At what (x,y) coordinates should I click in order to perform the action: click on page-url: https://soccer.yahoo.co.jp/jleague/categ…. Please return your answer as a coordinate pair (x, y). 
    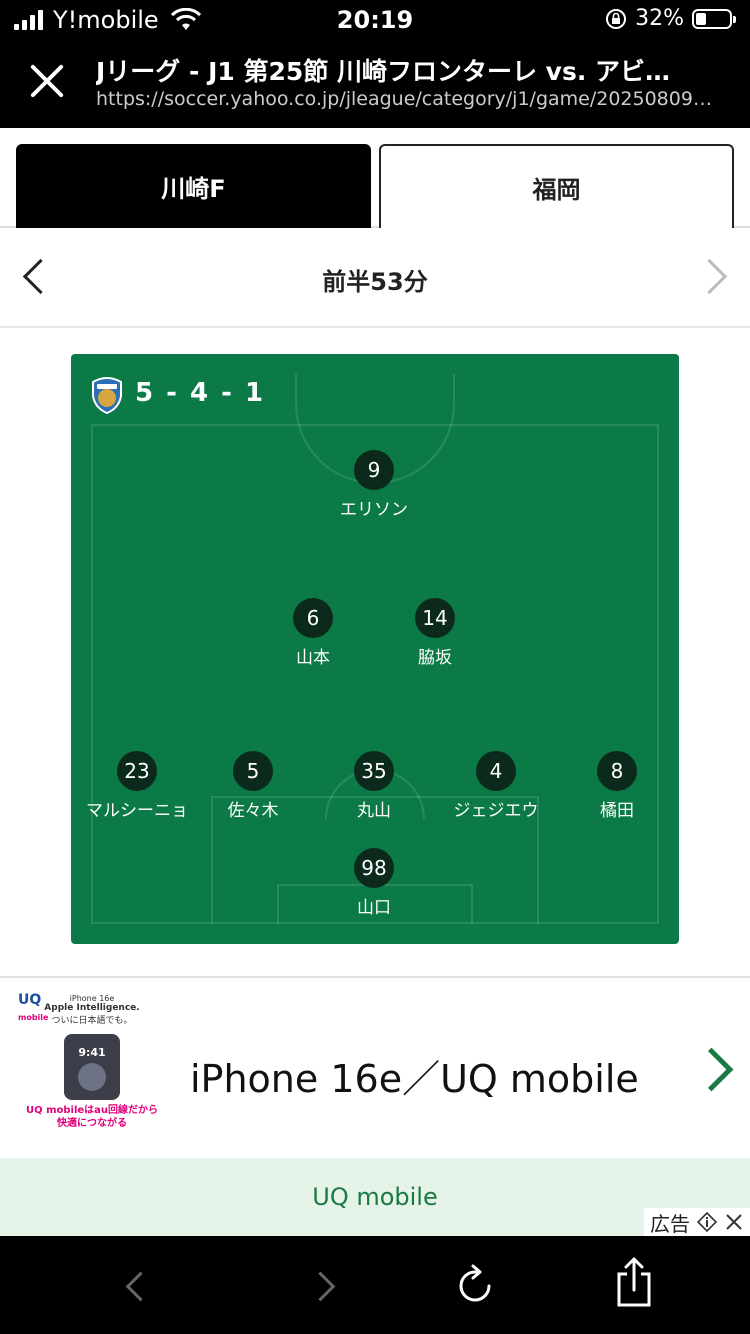
    Looking at the image, I should click on (404, 99).